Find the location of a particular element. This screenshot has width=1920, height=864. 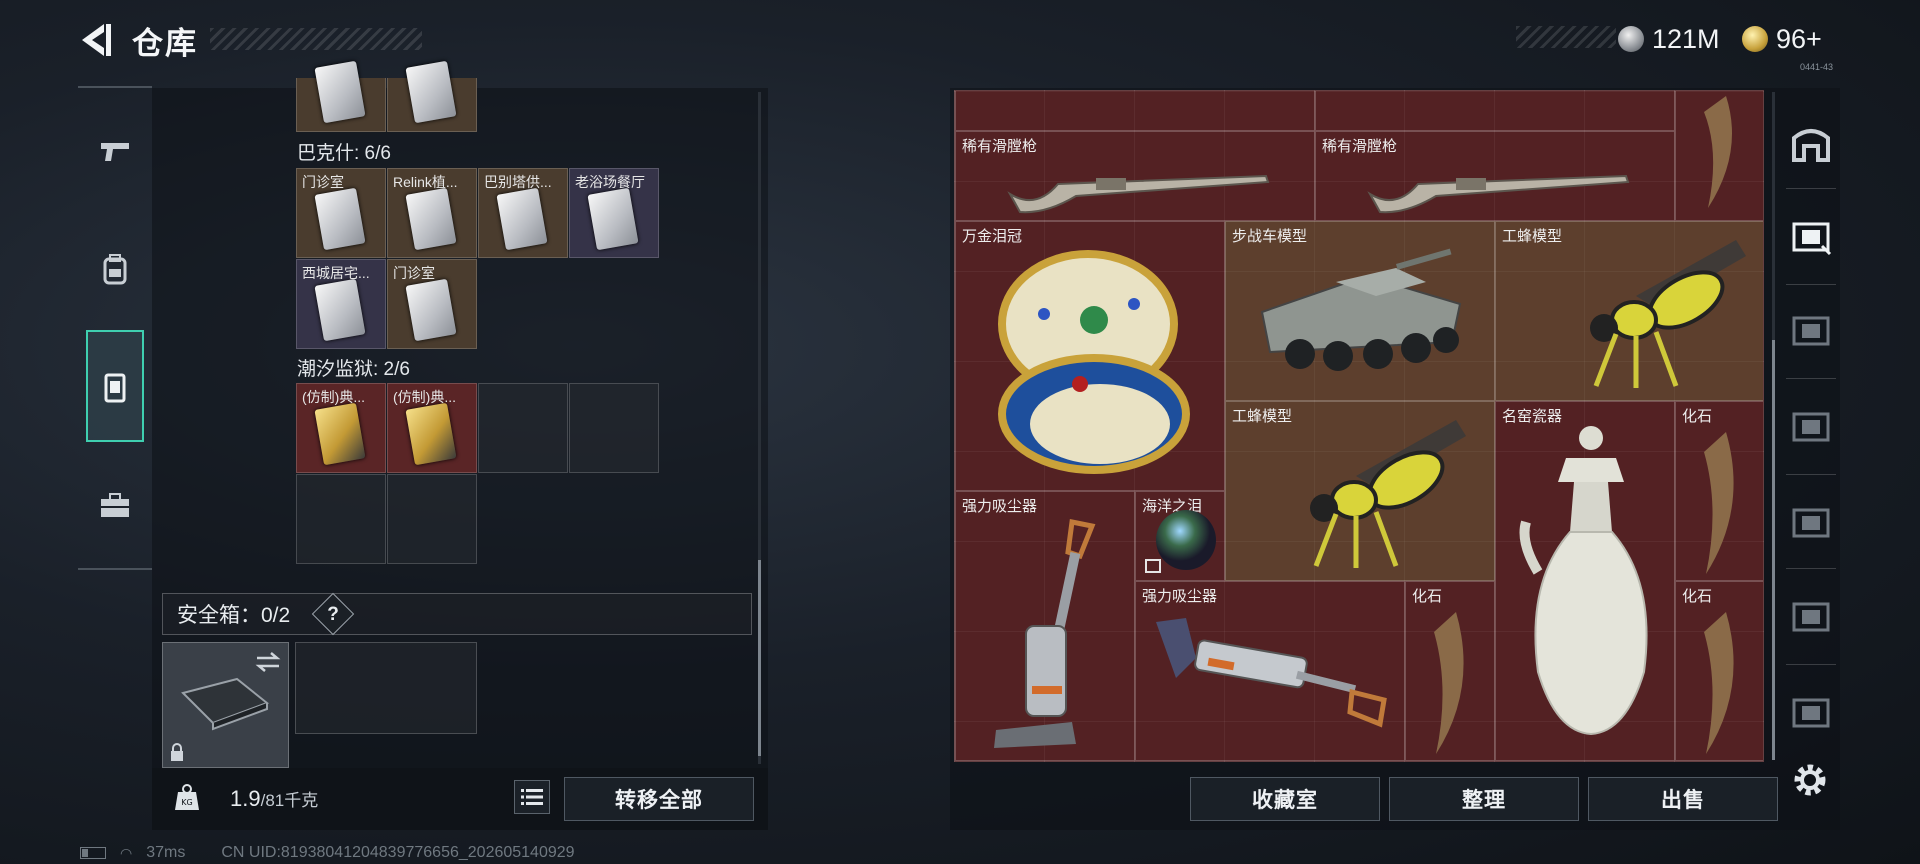

help-icon: ? is located at coordinates (333, 615).